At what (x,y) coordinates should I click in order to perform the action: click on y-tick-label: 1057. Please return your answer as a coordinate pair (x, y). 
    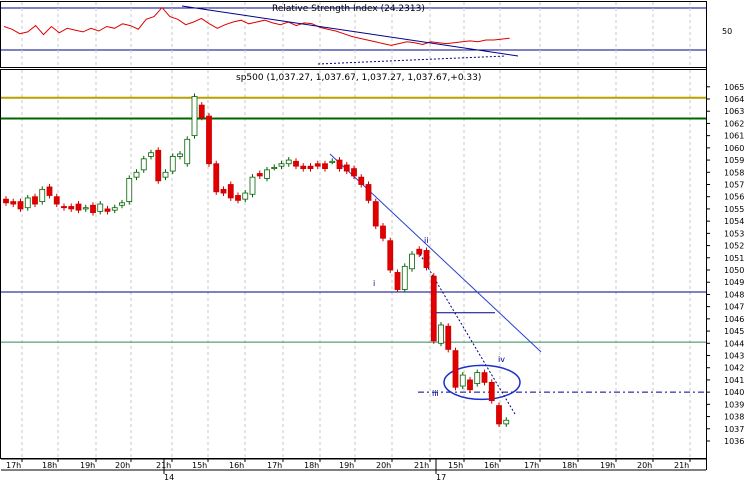
    Looking at the image, I should click on (734, 185).